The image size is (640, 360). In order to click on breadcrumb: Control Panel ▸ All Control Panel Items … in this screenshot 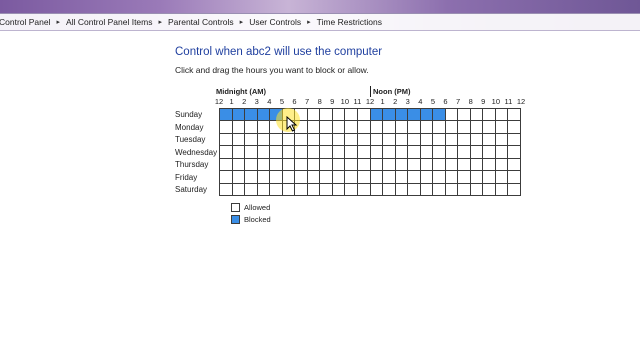, I will do `click(320, 22)`.